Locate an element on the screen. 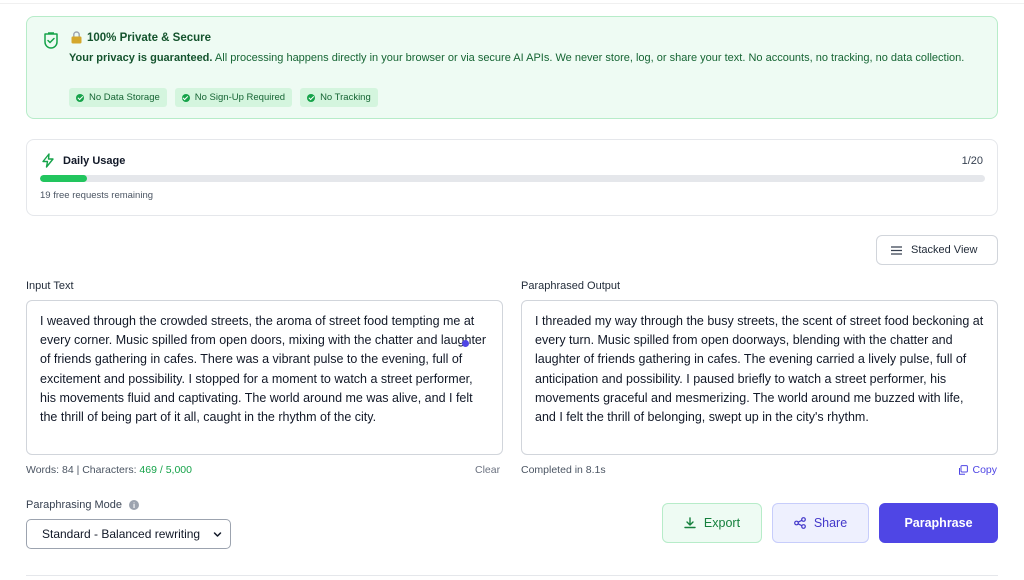  output-text-label: Paraphrased Output is located at coordinates (571, 286).